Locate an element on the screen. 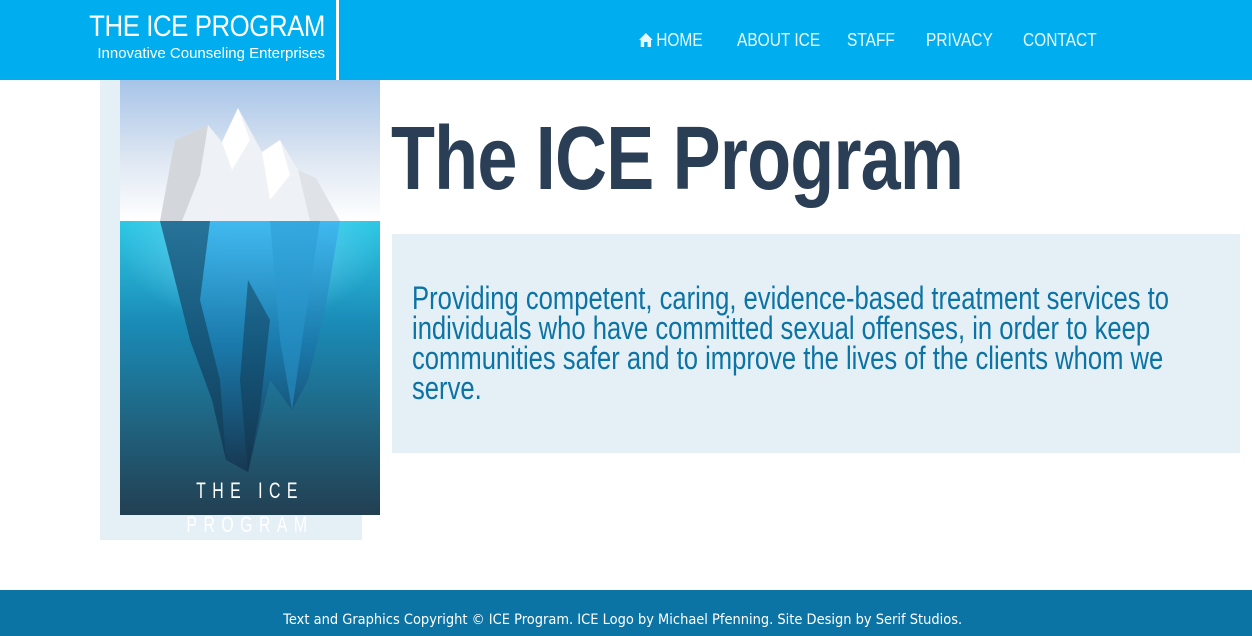 The height and width of the screenshot is (636, 1252). nav-home-label: HOME is located at coordinates (679, 39).